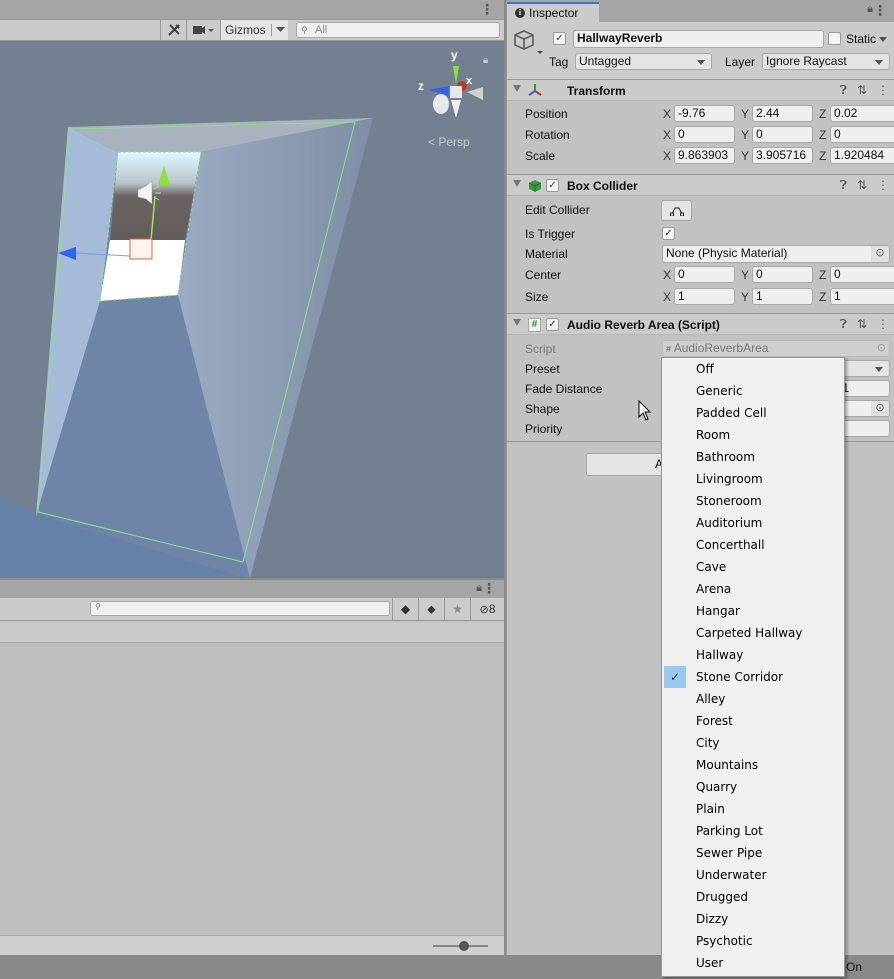 The width and height of the screenshot is (894, 979). What do you see at coordinates (753, 677) in the screenshot?
I see `preset-option: ✓ Stone Corridor` at bounding box center [753, 677].